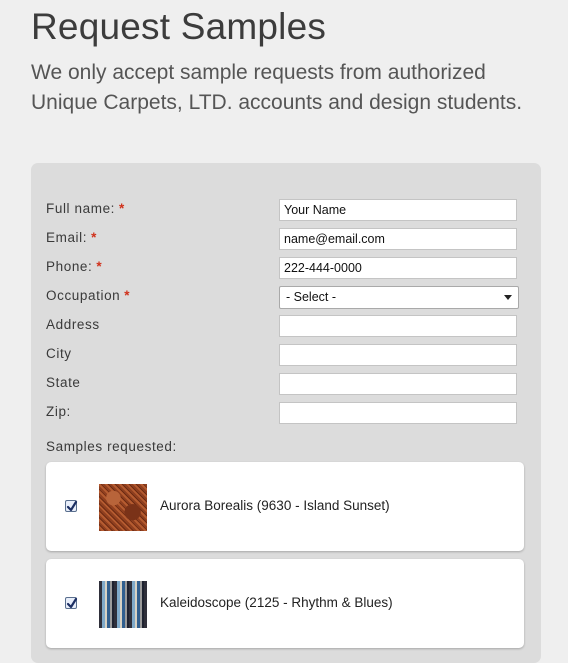 This screenshot has width=568, height=663. I want to click on city-field, so click(398, 355).